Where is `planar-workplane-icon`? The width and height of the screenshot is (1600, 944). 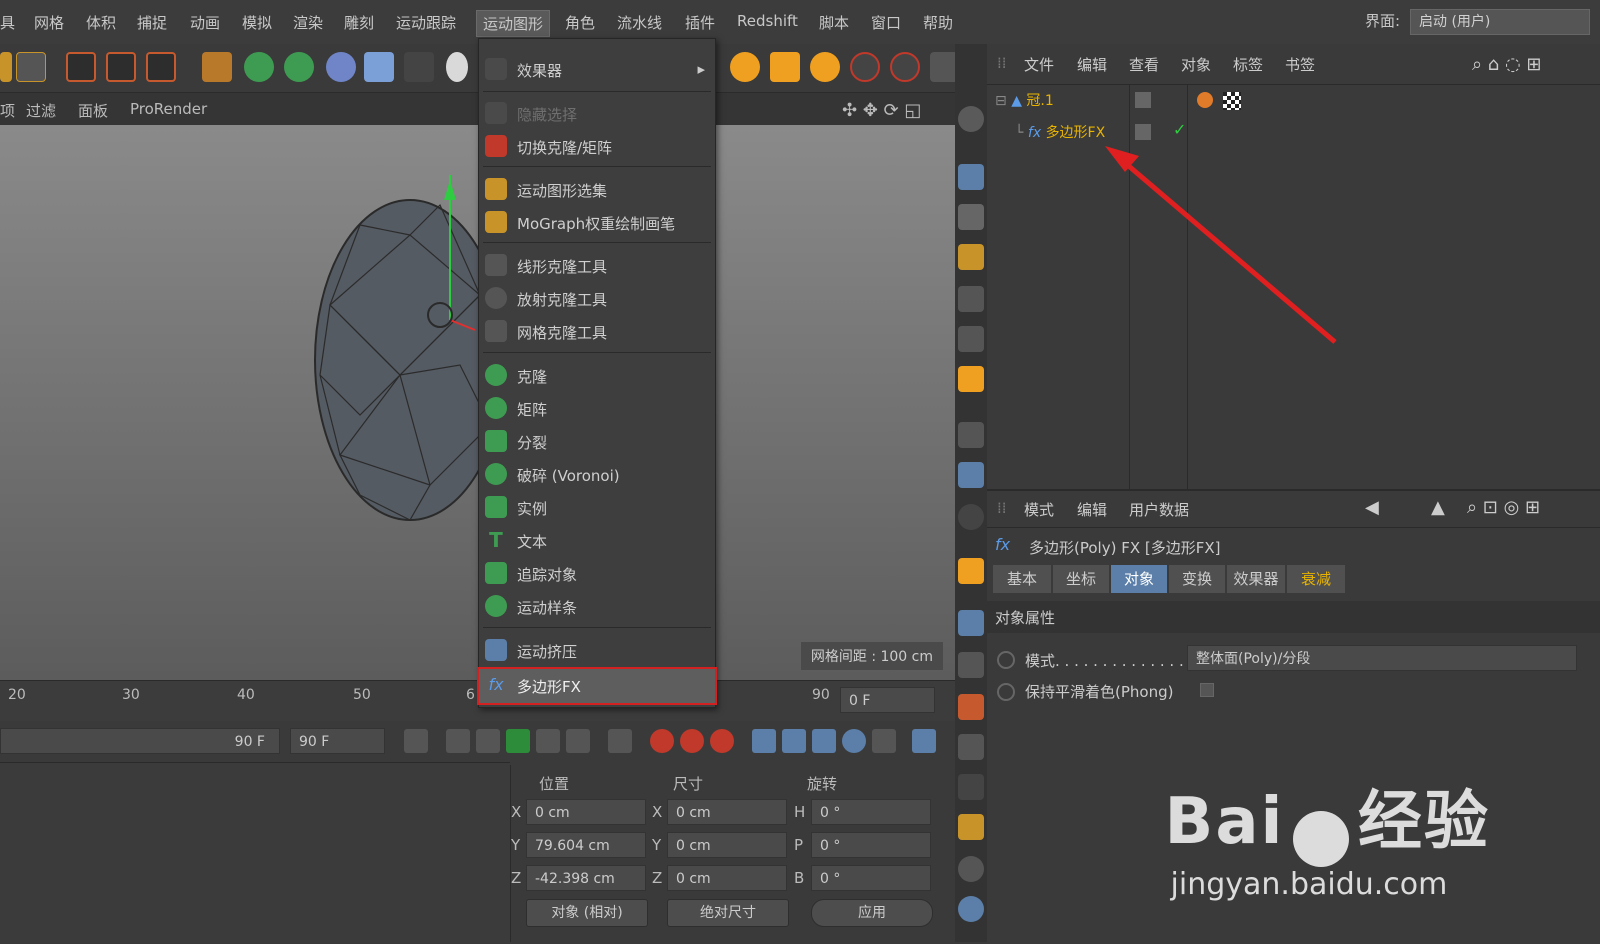 planar-workplane-icon is located at coordinates (971, 665).